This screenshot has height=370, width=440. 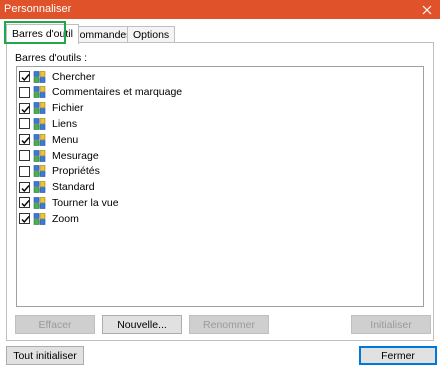 What do you see at coordinates (76, 171) in the screenshot?
I see `toolbar-item-label: Propriétés` at bounding box center [76, 171].